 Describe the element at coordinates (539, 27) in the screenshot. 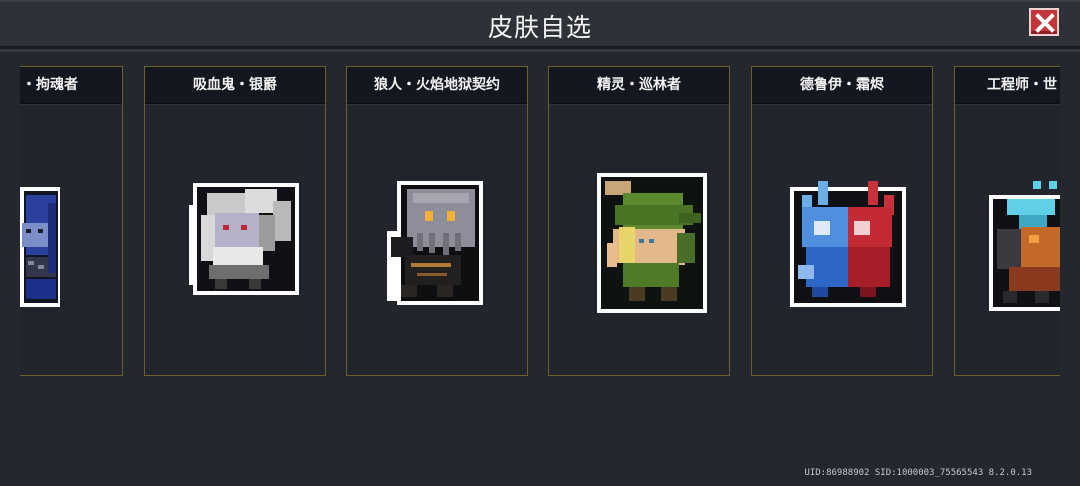

I see `page-title: 皮肤自选` at that location.